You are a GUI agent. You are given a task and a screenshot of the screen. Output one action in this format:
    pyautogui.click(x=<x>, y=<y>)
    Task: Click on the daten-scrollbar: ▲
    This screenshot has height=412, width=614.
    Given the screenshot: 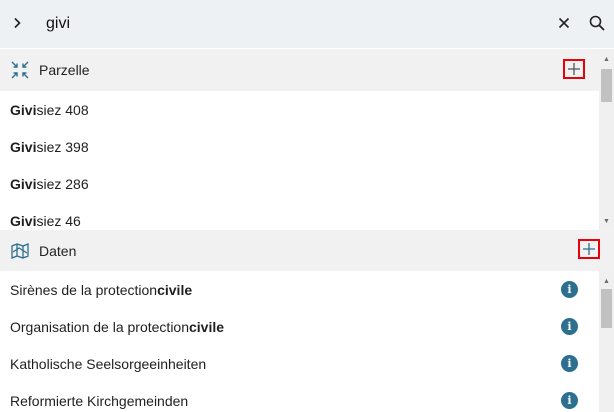 What is the action you would take?
    pyautogui.click(x=606, y=341)
    